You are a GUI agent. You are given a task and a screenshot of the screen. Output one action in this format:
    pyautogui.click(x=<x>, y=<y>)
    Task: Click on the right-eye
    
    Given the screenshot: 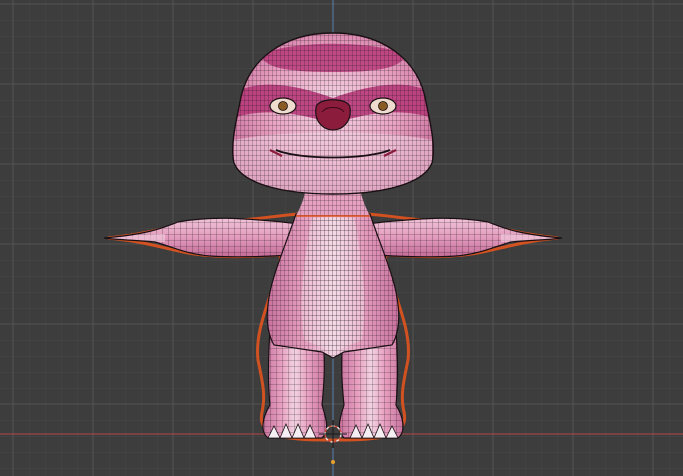 What is the action you would take?
    pyautogui.click(x=383, y=106)
    